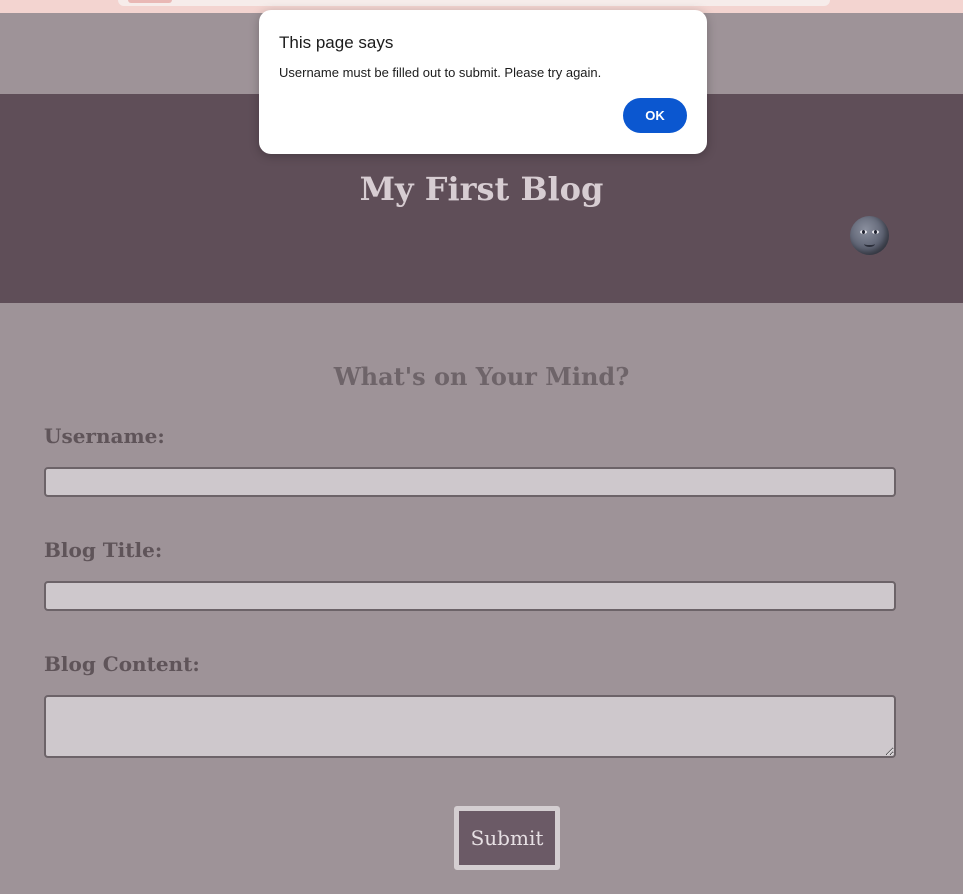  What do you see at coordinates (104, 436) in the screenshot?
I see `username-label: Username:` at bounding box center [104, 436].